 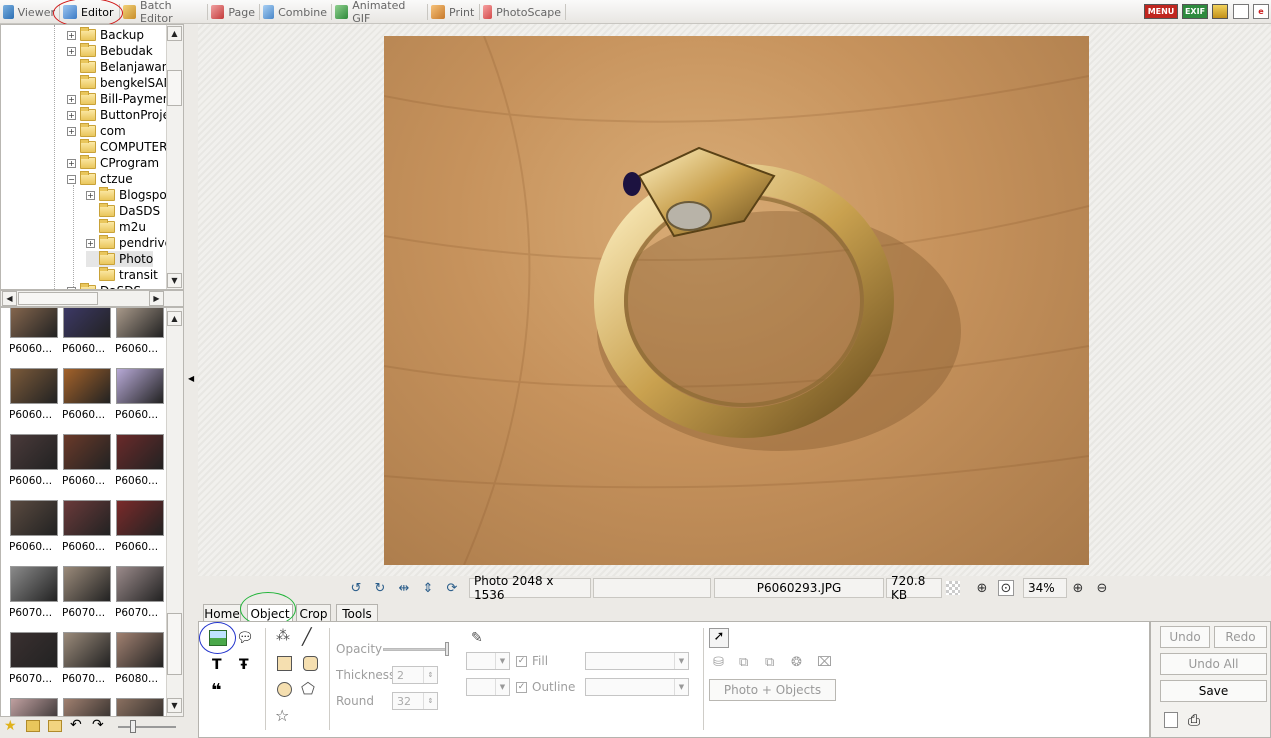 I want to click on undo-all-button: Undo All, so click(x=1213, y=664).